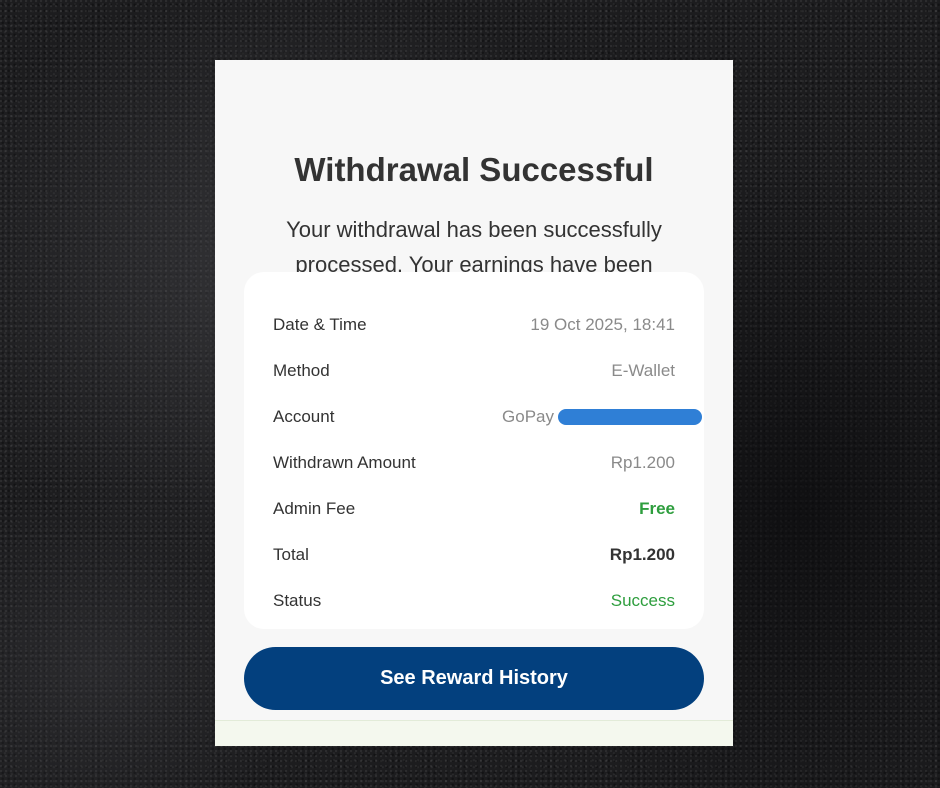  What do you see at coordinates (474, 325) in the screenshot?
I see `detail-row-date-time: Date & Time 19 Oct 2025, 18:41` at bounding box center [474, 325].